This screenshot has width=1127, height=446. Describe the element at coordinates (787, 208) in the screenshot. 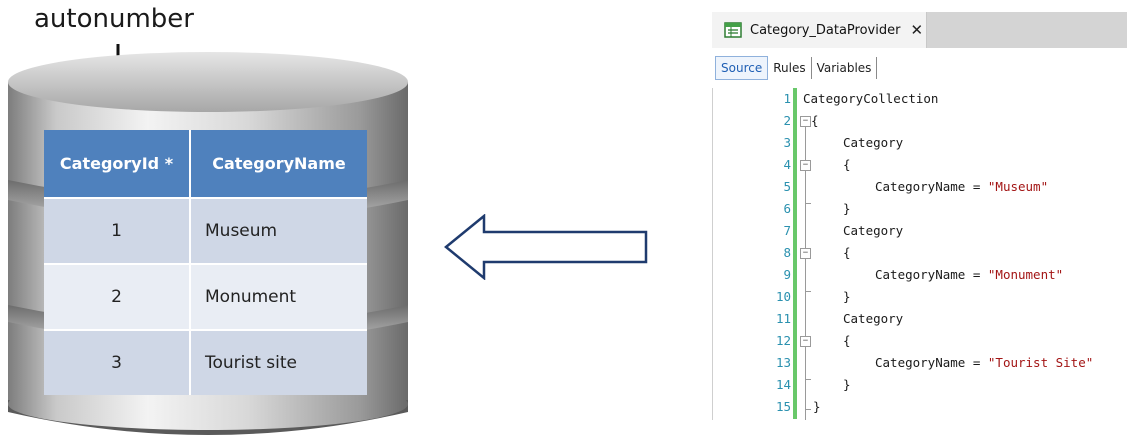

I see `line-number: 6` at that location.